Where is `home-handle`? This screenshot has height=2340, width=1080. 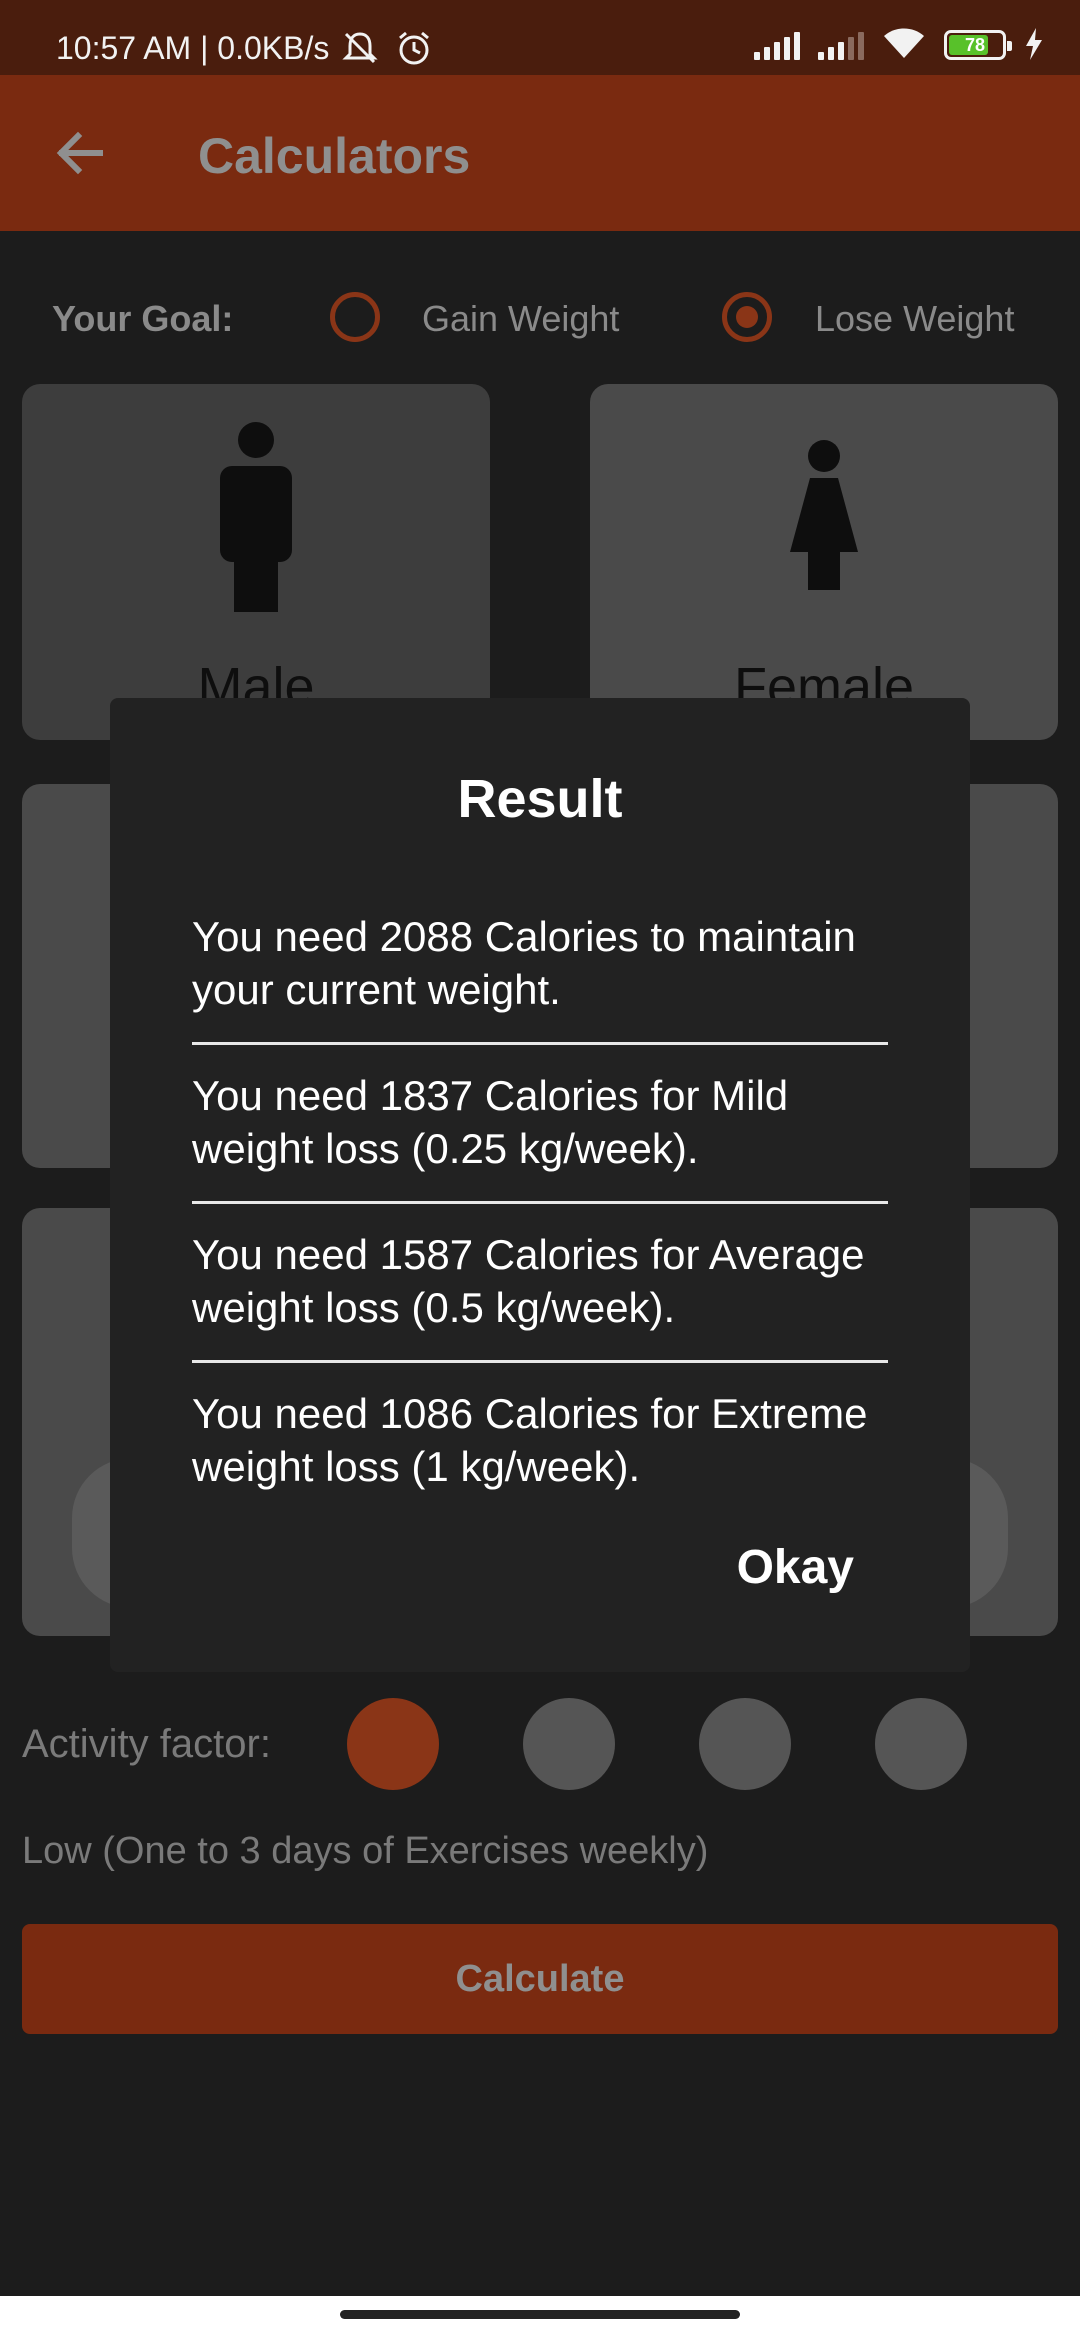 home-handle is located at coordinates (540, 2314).